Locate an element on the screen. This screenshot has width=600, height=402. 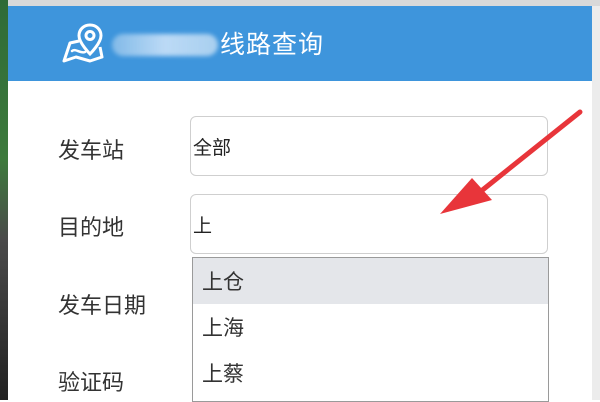
departure-label: 发车站 is located at coordinates (91, 151).